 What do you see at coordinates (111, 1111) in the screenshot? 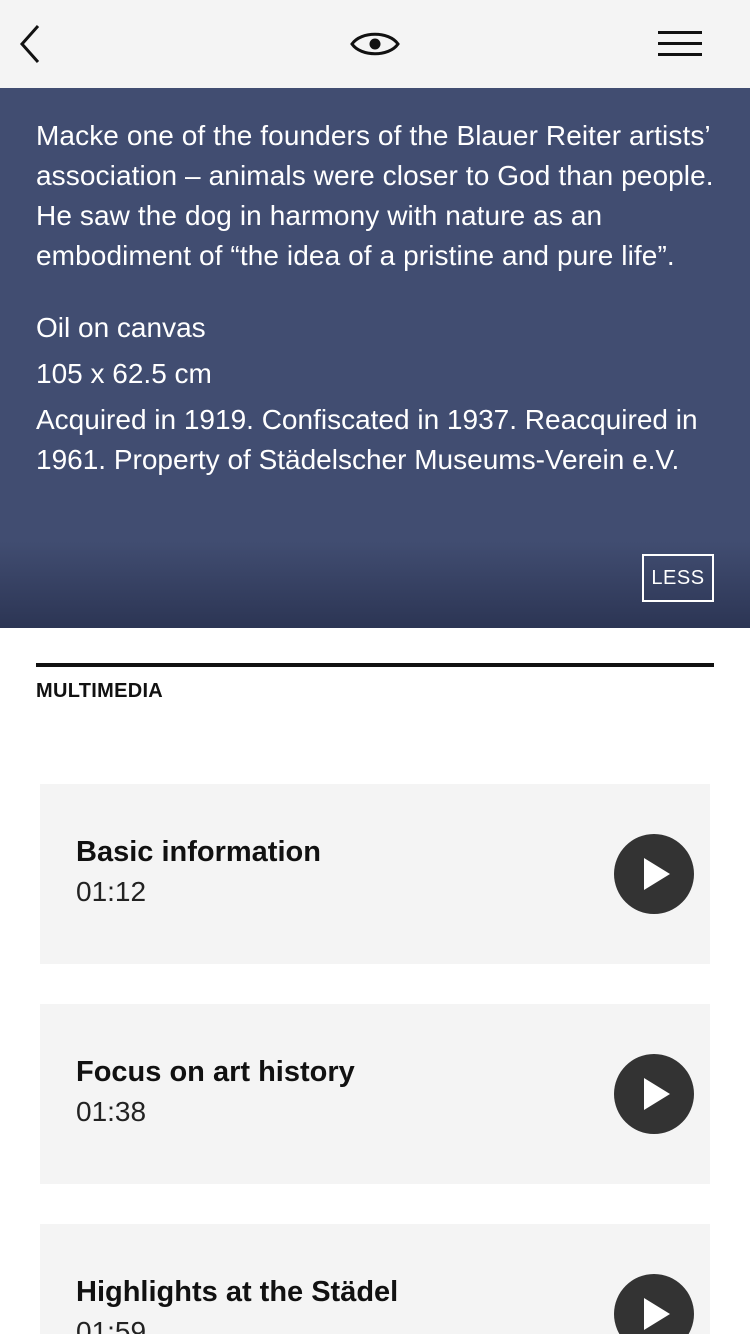
I see `audio-duration: 01:38` at bounding box center [111, 1111].